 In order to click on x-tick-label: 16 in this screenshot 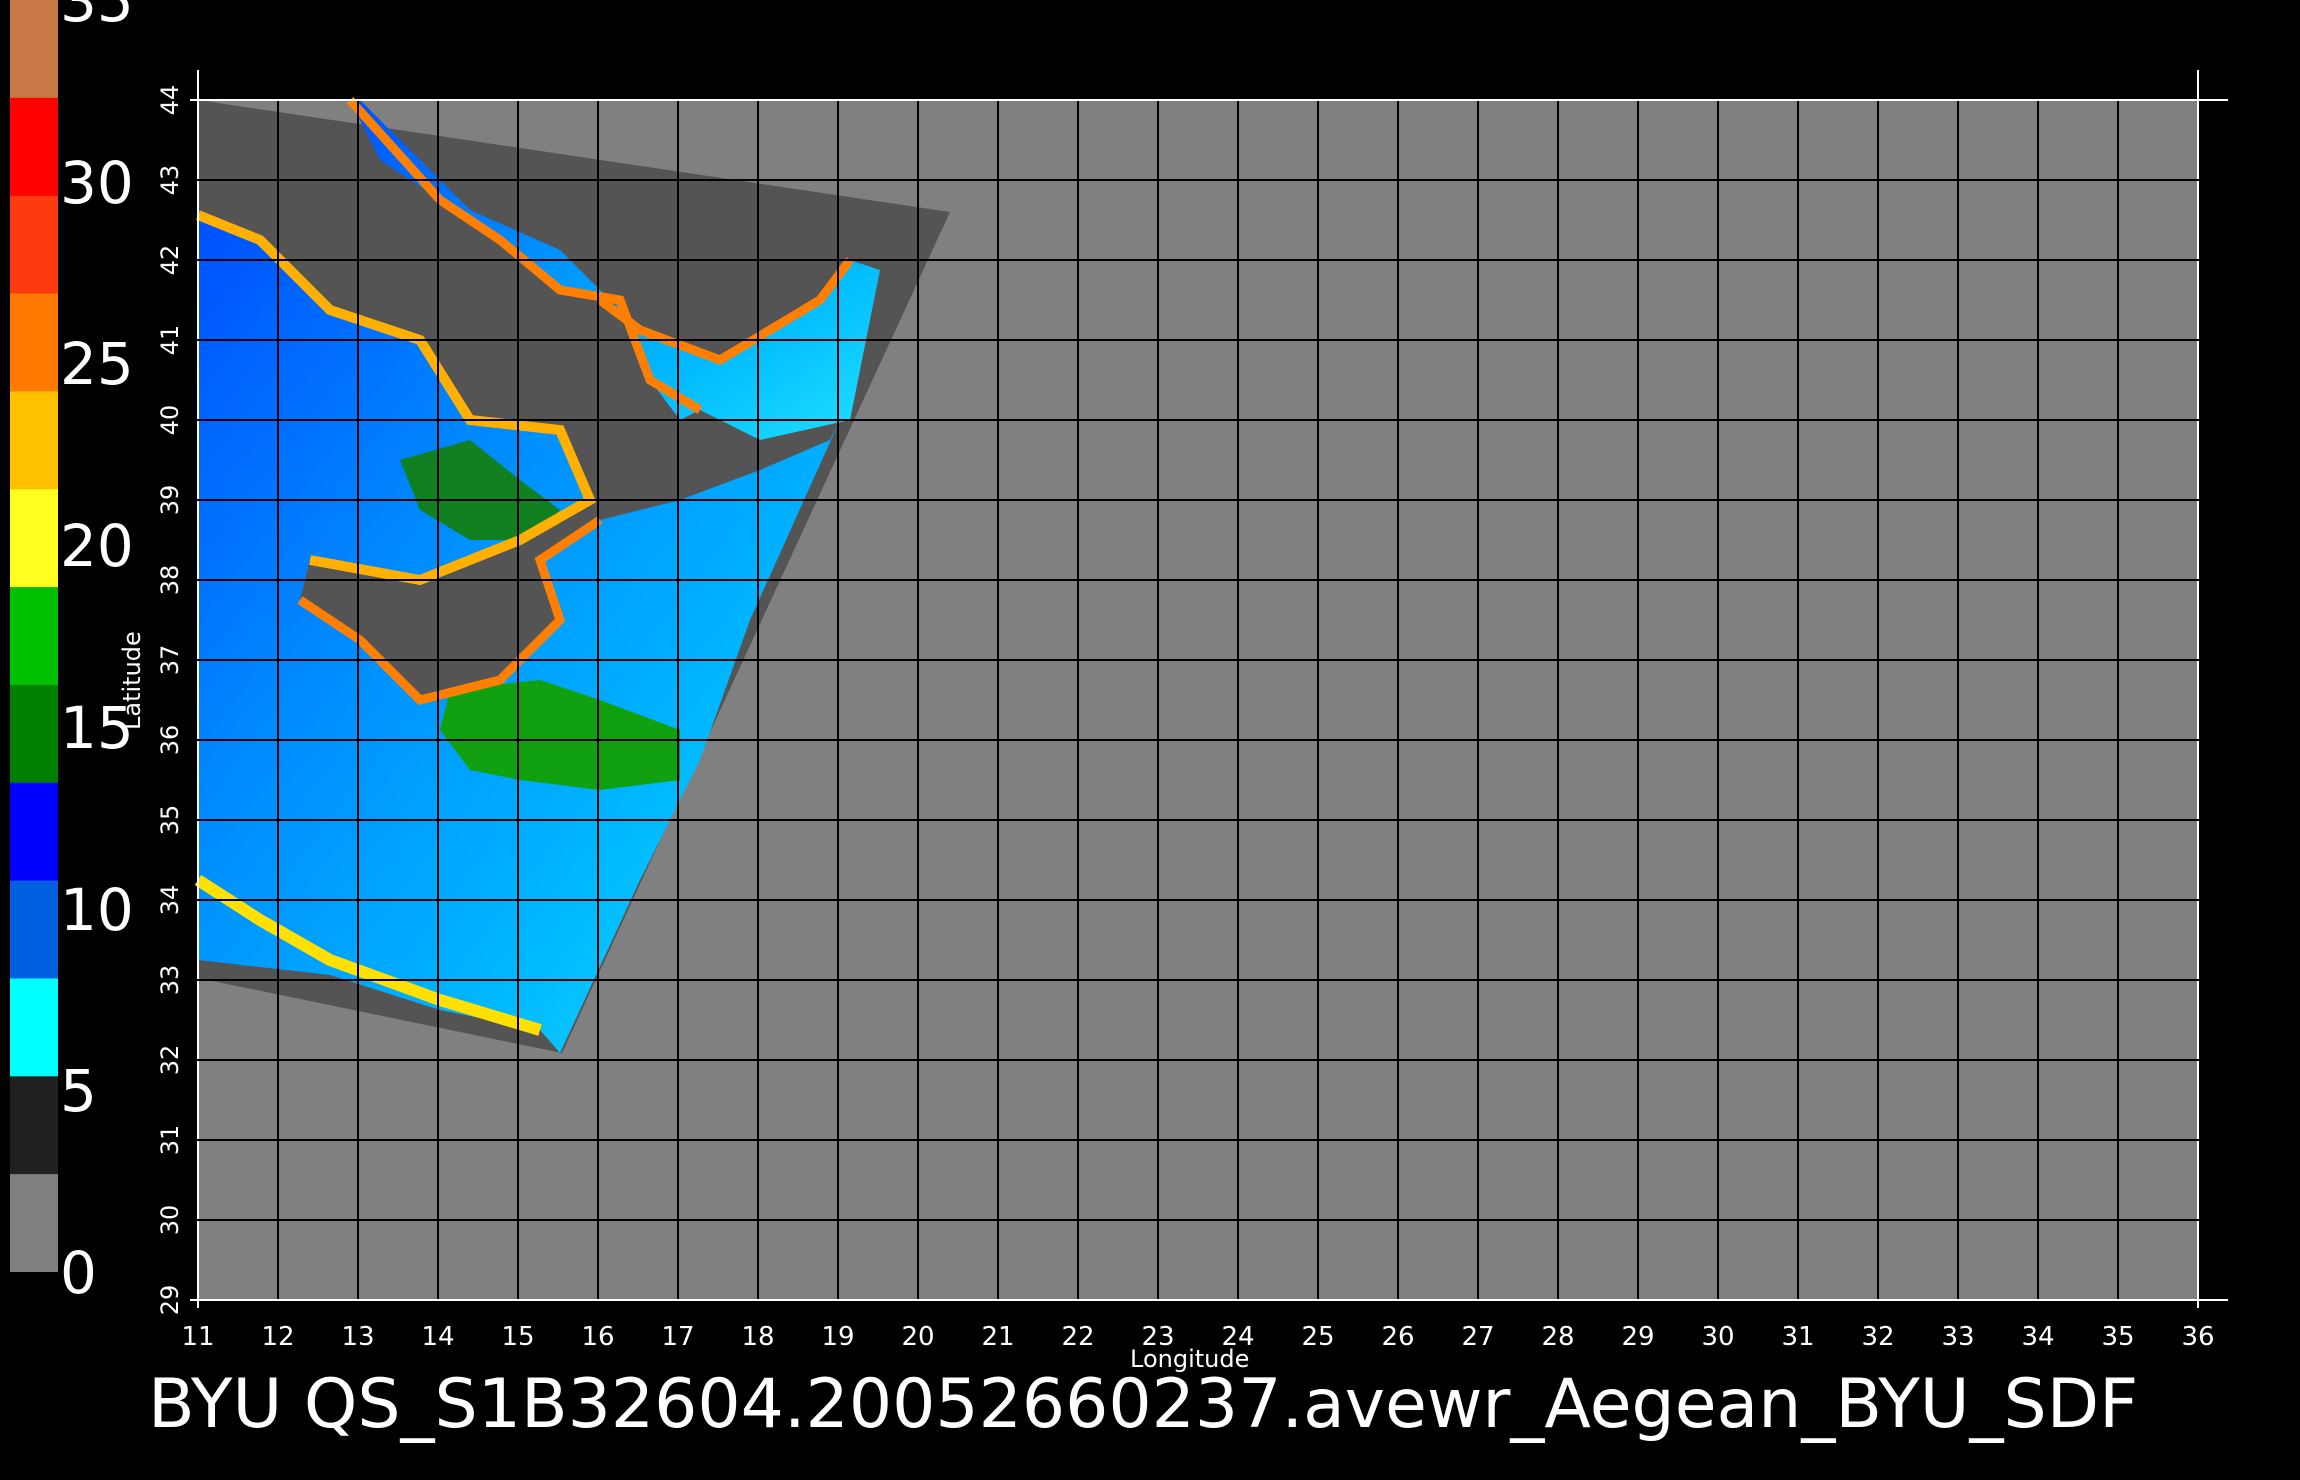, I will do `click(597, 1337)`.